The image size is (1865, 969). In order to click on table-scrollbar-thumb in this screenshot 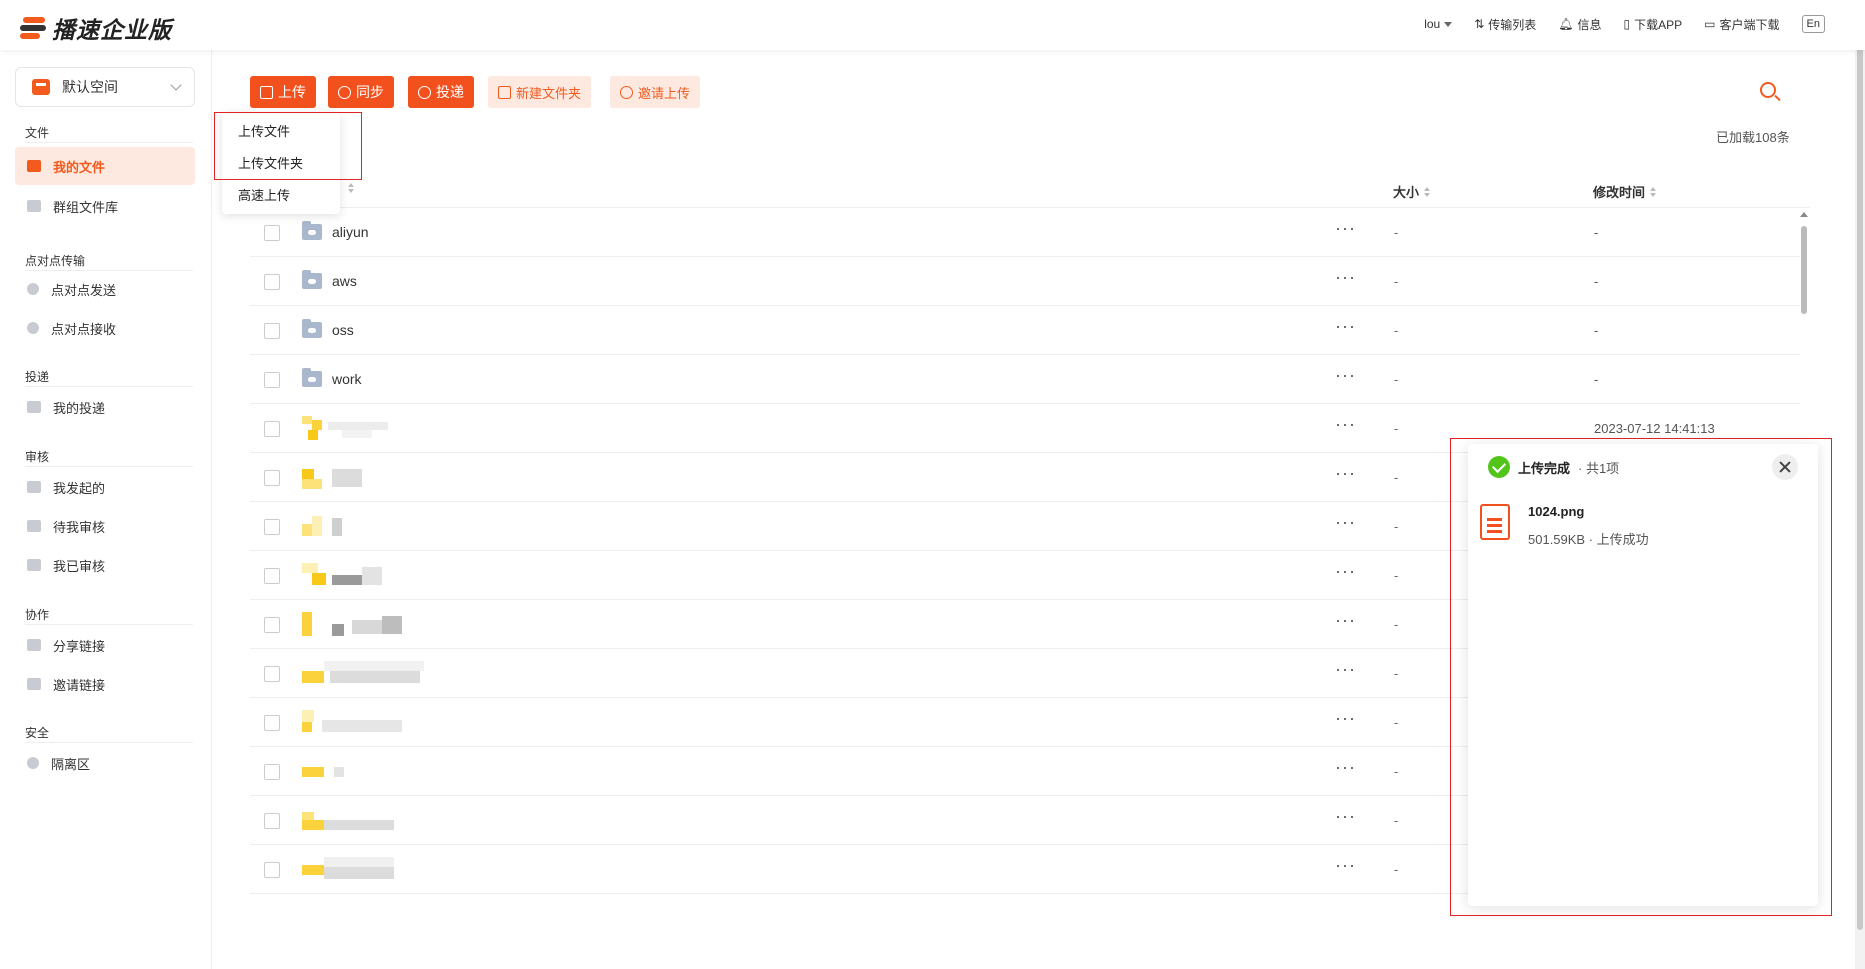, I will do `click(1804, 270)`.